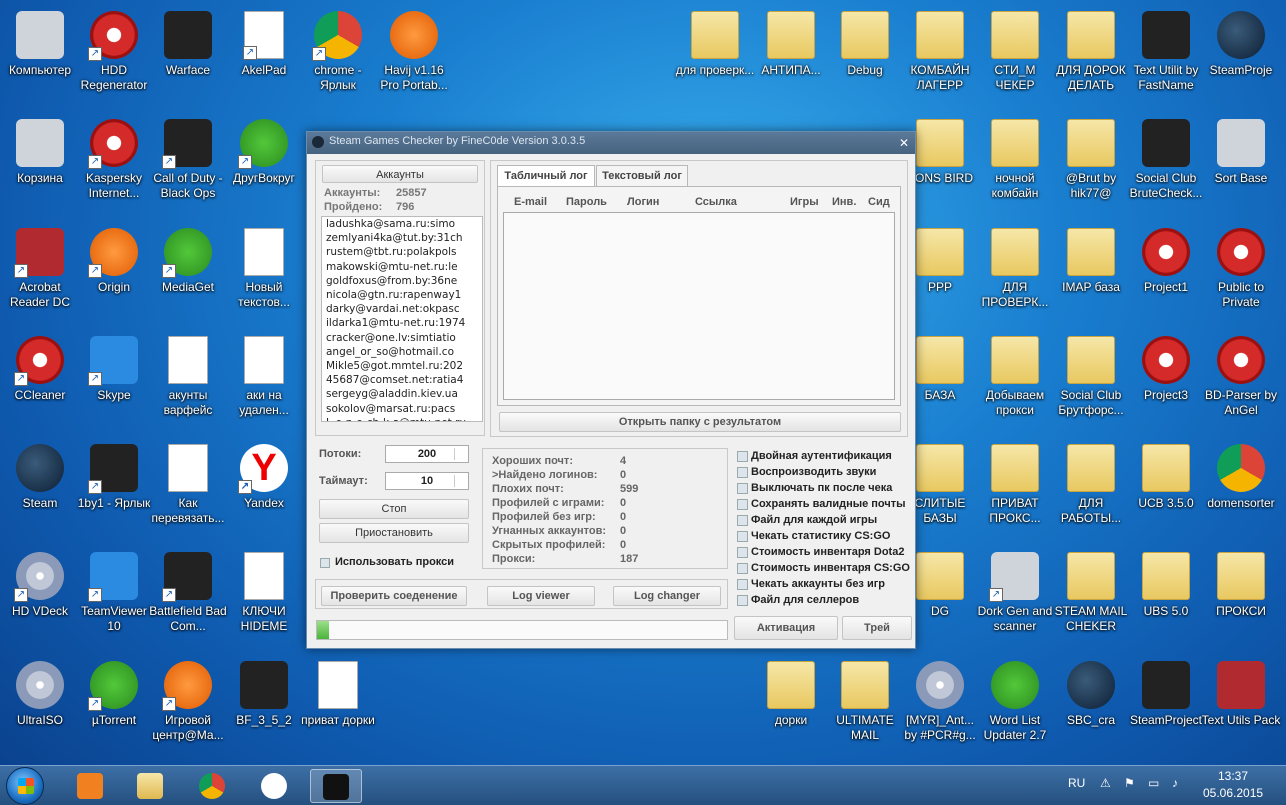  Describe the element at coordinates (40, 382) in the screenshot. I see `desktop-icon: ↗ CCleaner` at that location.